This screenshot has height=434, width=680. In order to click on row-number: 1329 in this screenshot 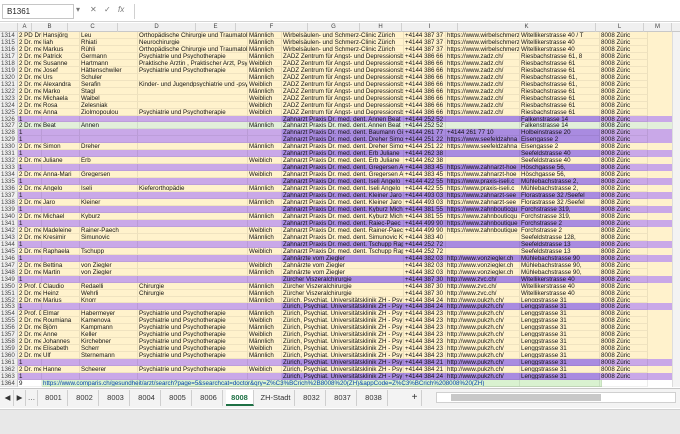, I will do `click(9, 140)`.